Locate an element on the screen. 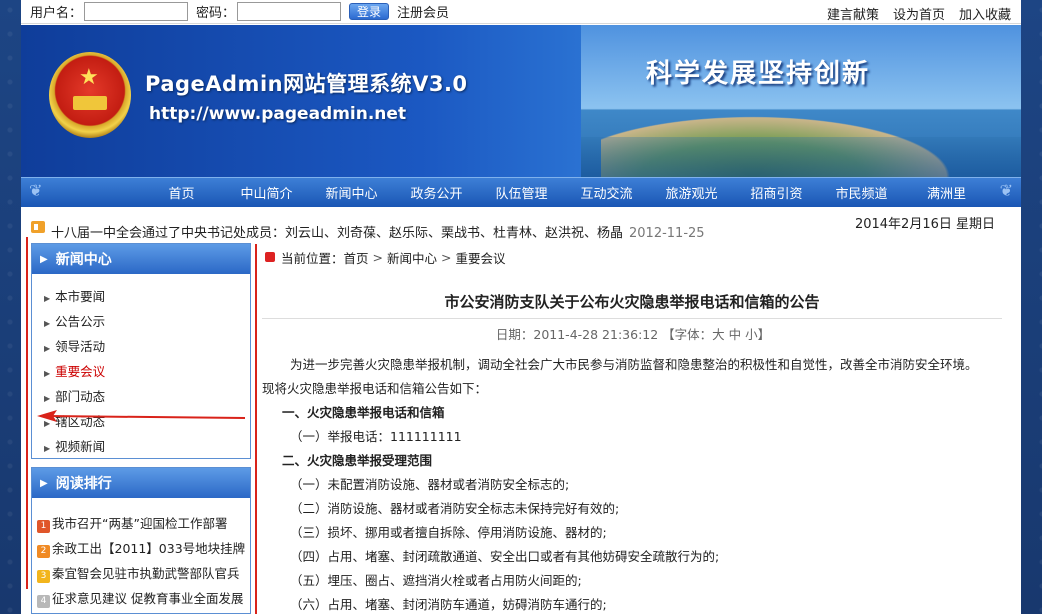  article-paragraph: （三）损坏、挪用或者擅自拆除、停用消防设施、器材的; is located at coordinates (448, 532).